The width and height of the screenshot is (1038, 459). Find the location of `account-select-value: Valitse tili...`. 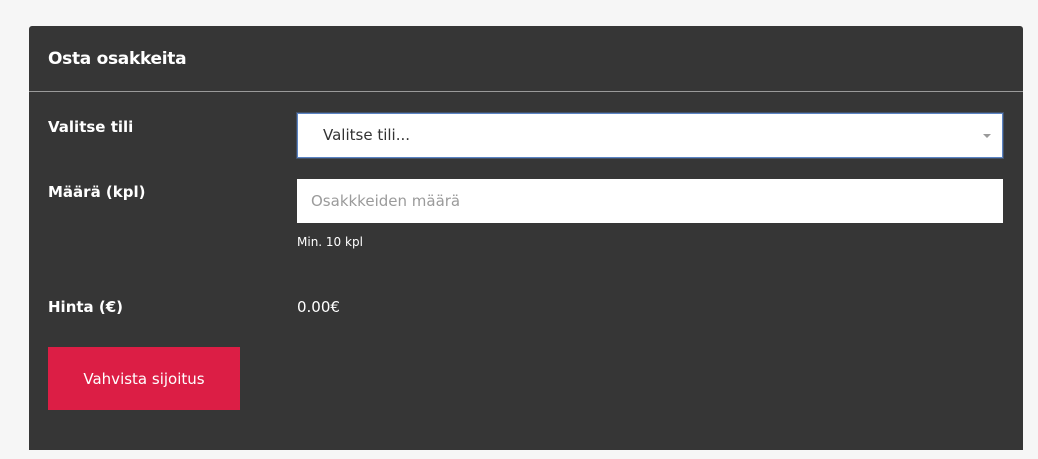

account-select-value: Valitse tili... is located at coordinates (367, 135).